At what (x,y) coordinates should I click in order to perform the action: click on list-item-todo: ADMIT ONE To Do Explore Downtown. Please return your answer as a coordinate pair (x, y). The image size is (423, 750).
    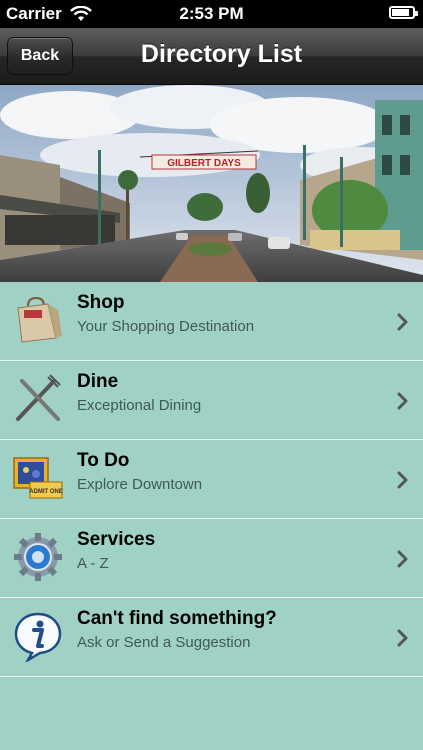
    Looking at the image, I should click on (211, 479).